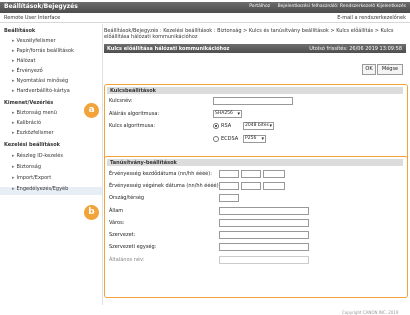  I want to click on rsa-radio, so click(216, 126).